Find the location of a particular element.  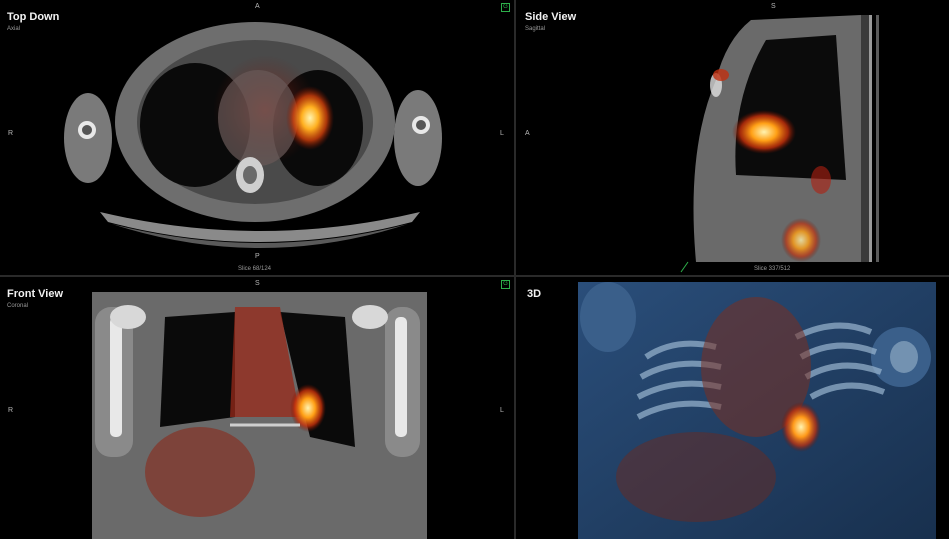

view-subtitle: Sagittal is located at coordinates (535, 29).